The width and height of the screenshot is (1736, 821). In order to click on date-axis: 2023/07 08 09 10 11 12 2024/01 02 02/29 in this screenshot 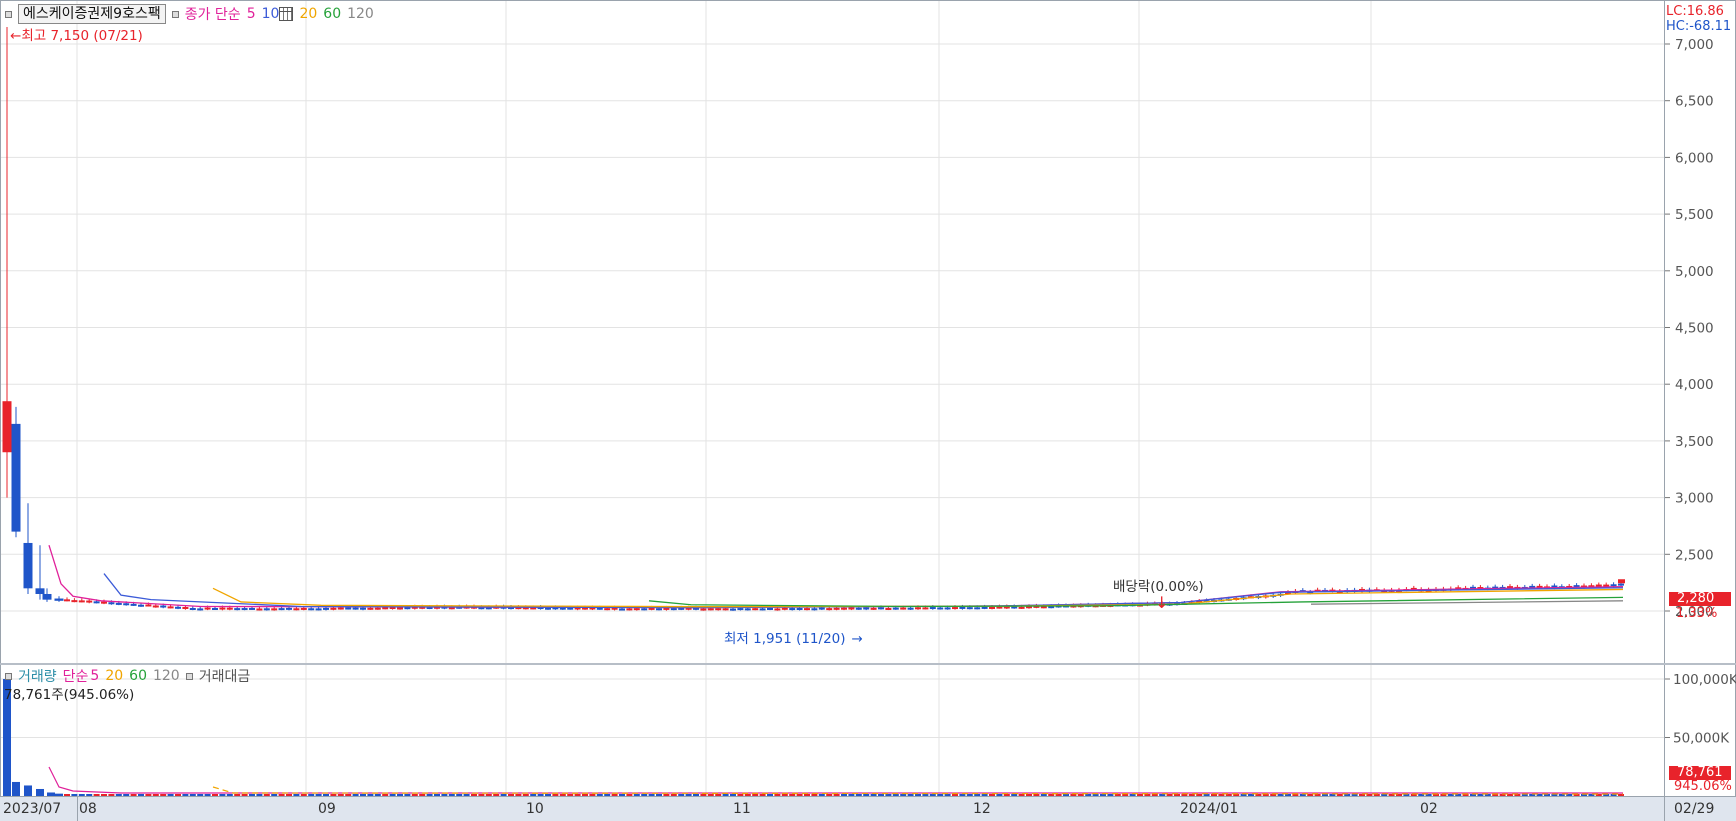, I will do `click(868, 808)`.